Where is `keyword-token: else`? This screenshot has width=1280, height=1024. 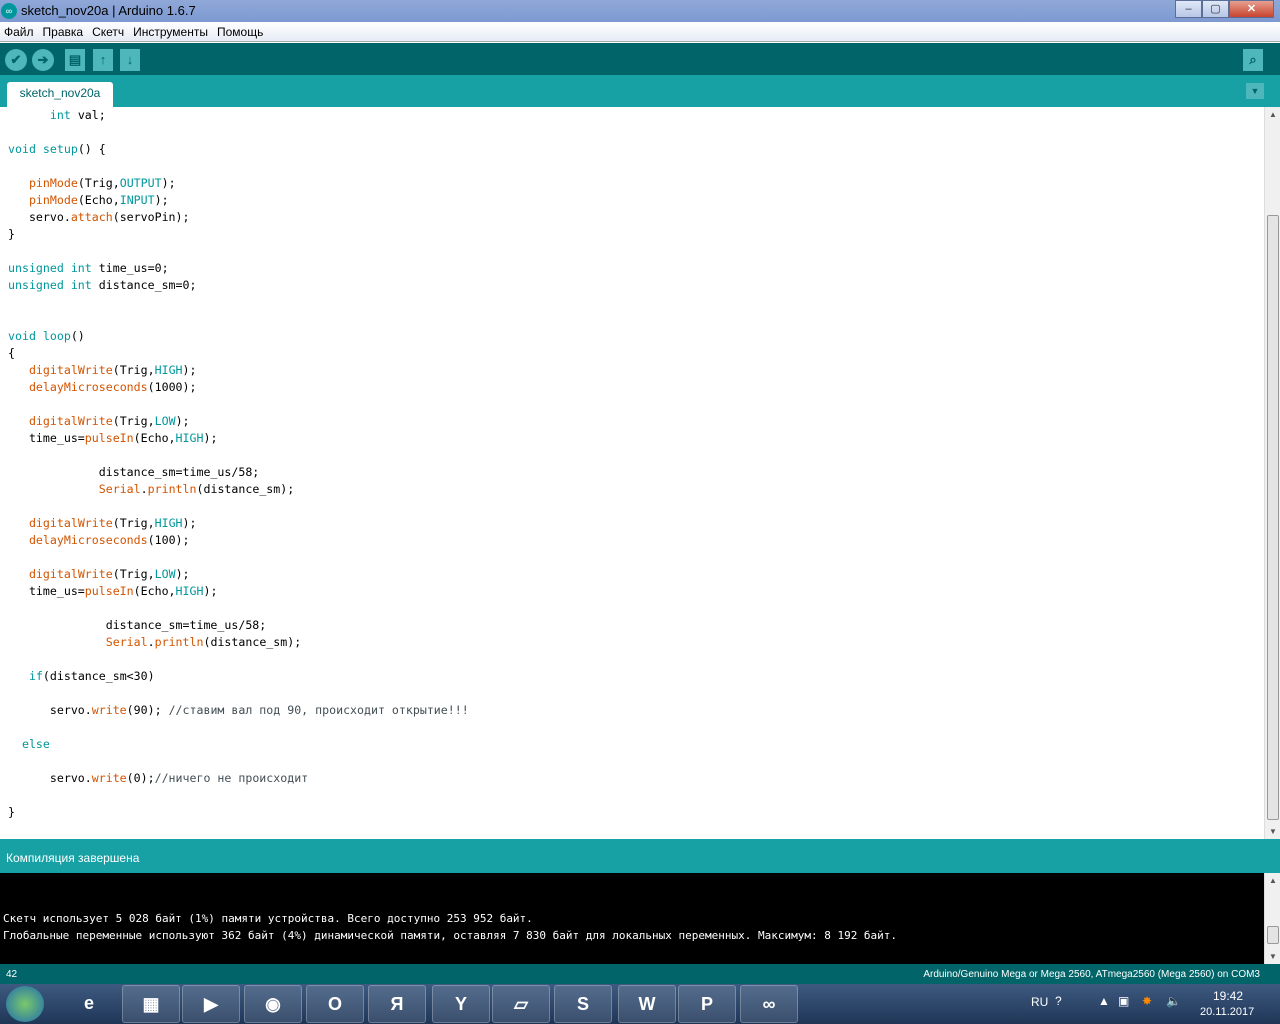 keyword-token: else is located at coordinates (35, 744).